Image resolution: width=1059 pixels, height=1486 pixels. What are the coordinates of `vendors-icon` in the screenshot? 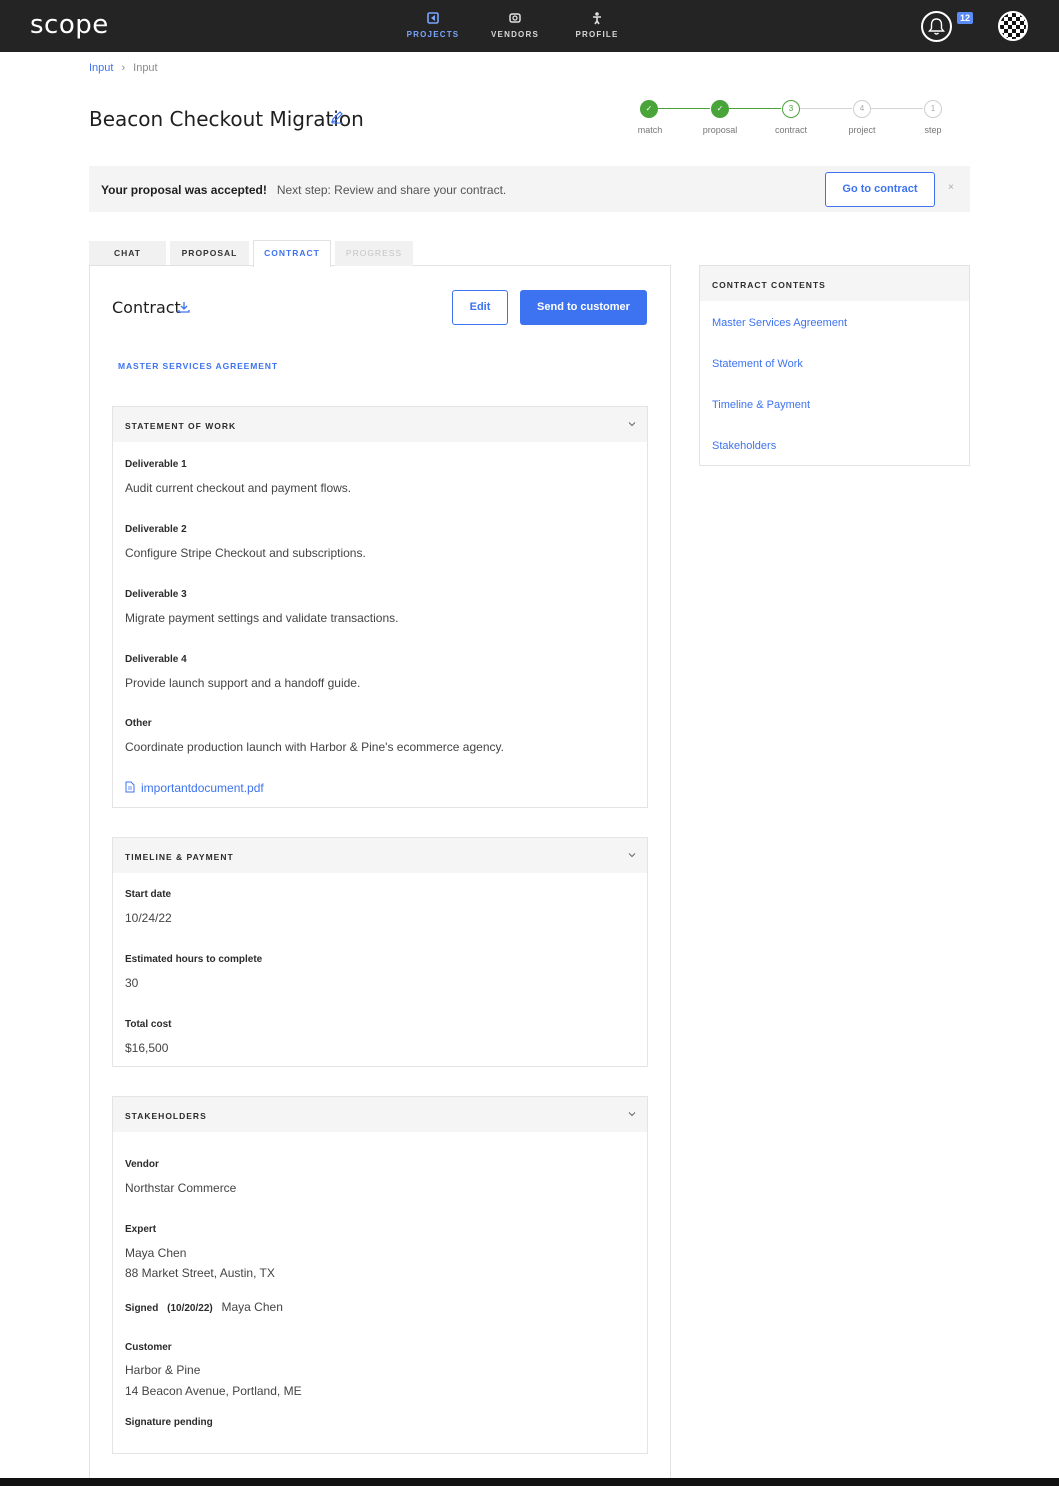 It's located at (515, 18).